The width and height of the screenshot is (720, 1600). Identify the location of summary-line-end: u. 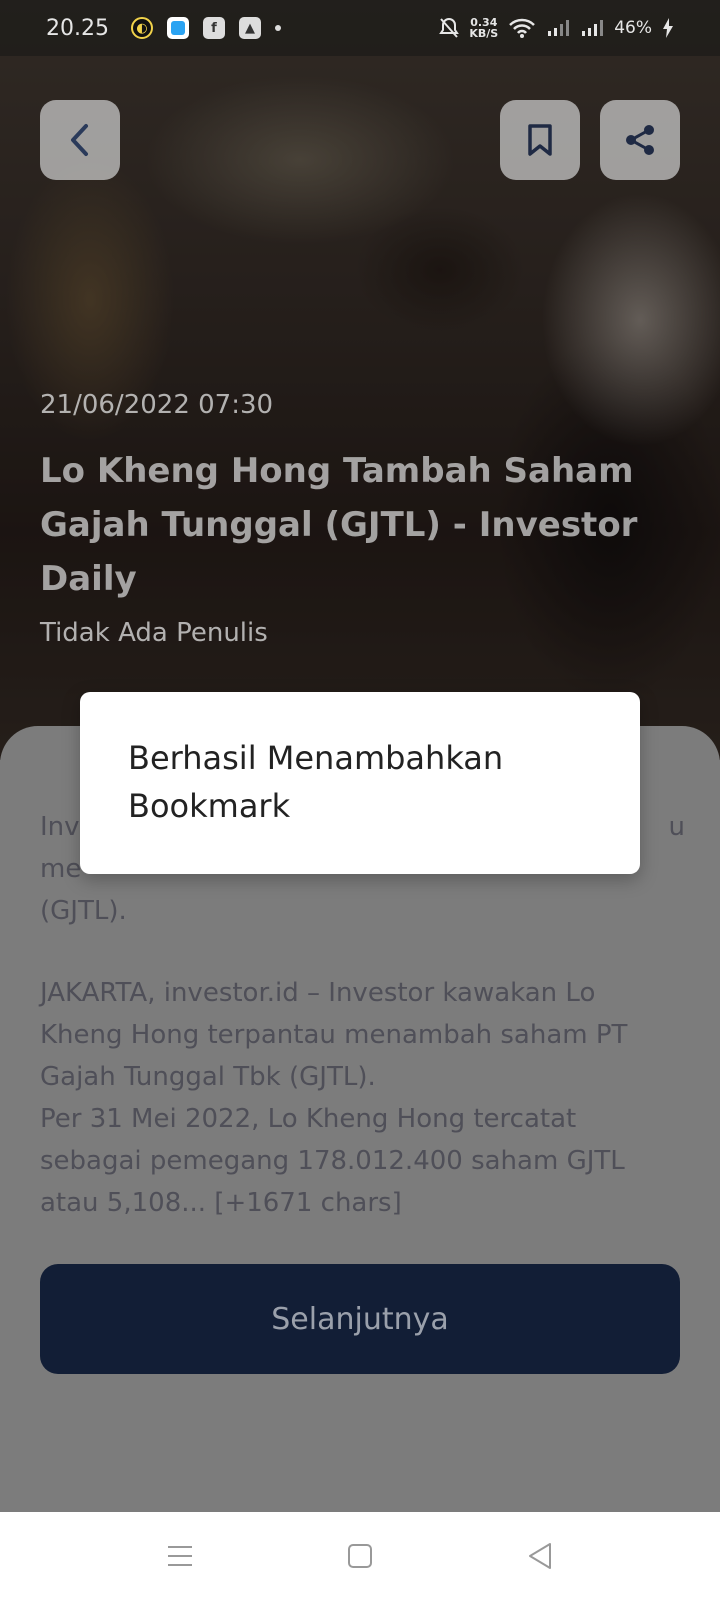
(676, 827).